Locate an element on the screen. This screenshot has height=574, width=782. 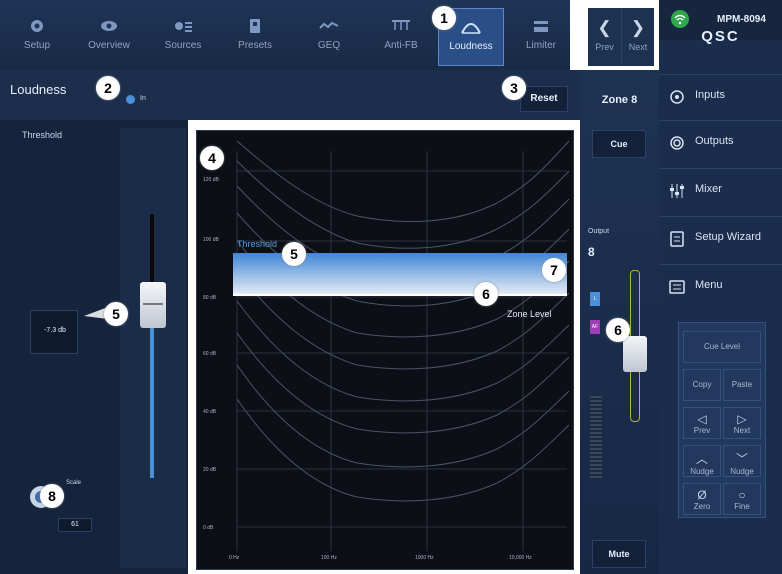
l-badge: L is located at coordinates (595, 299).